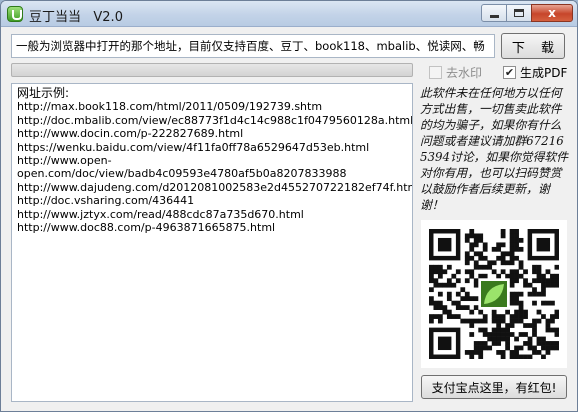 This screenshot has width=578, height=412. I want to click on qr-code-icon, so click(494, 294).